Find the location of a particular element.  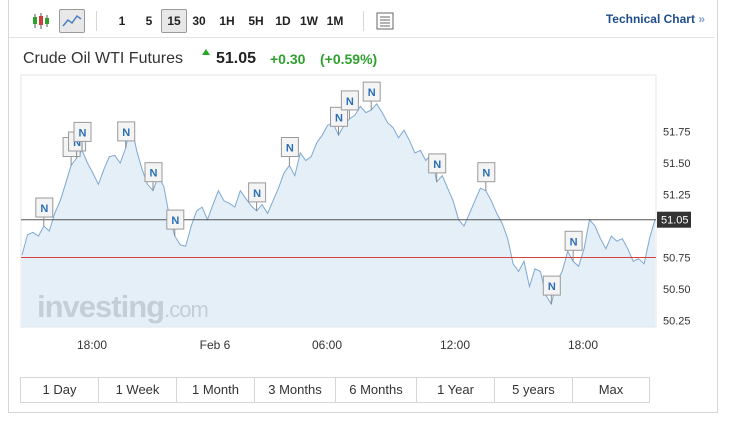

range-6-months-button: 6 Months is located at coordinates (376, 390).